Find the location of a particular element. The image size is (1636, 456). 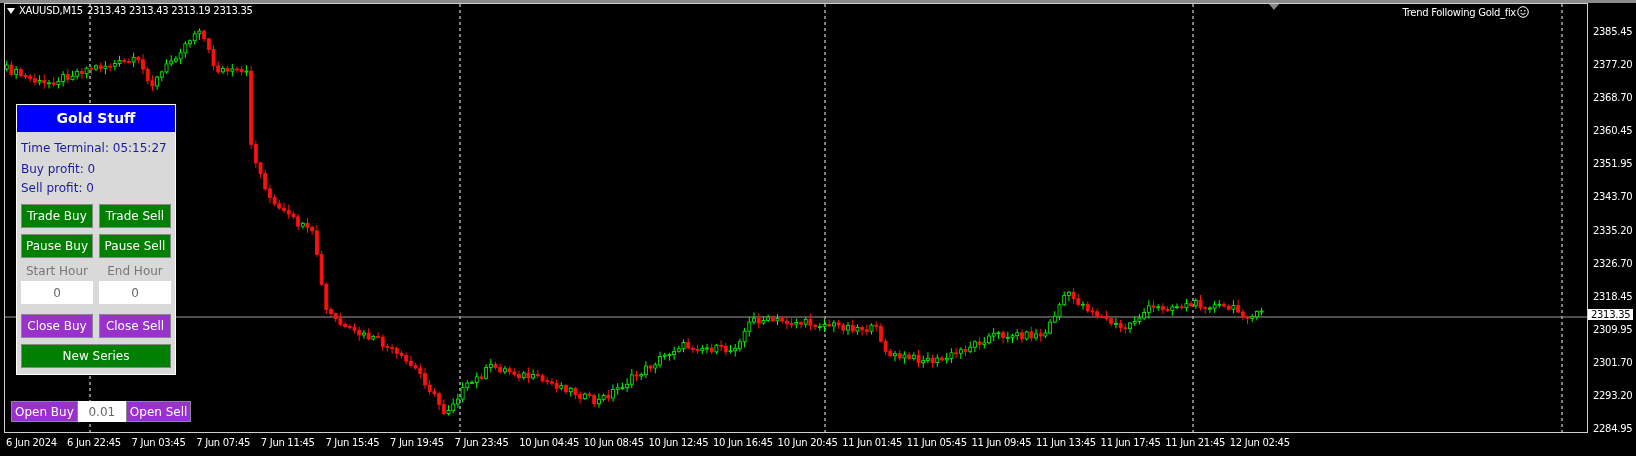

action-button: Trade Buy is located at coordinates (57, 216).